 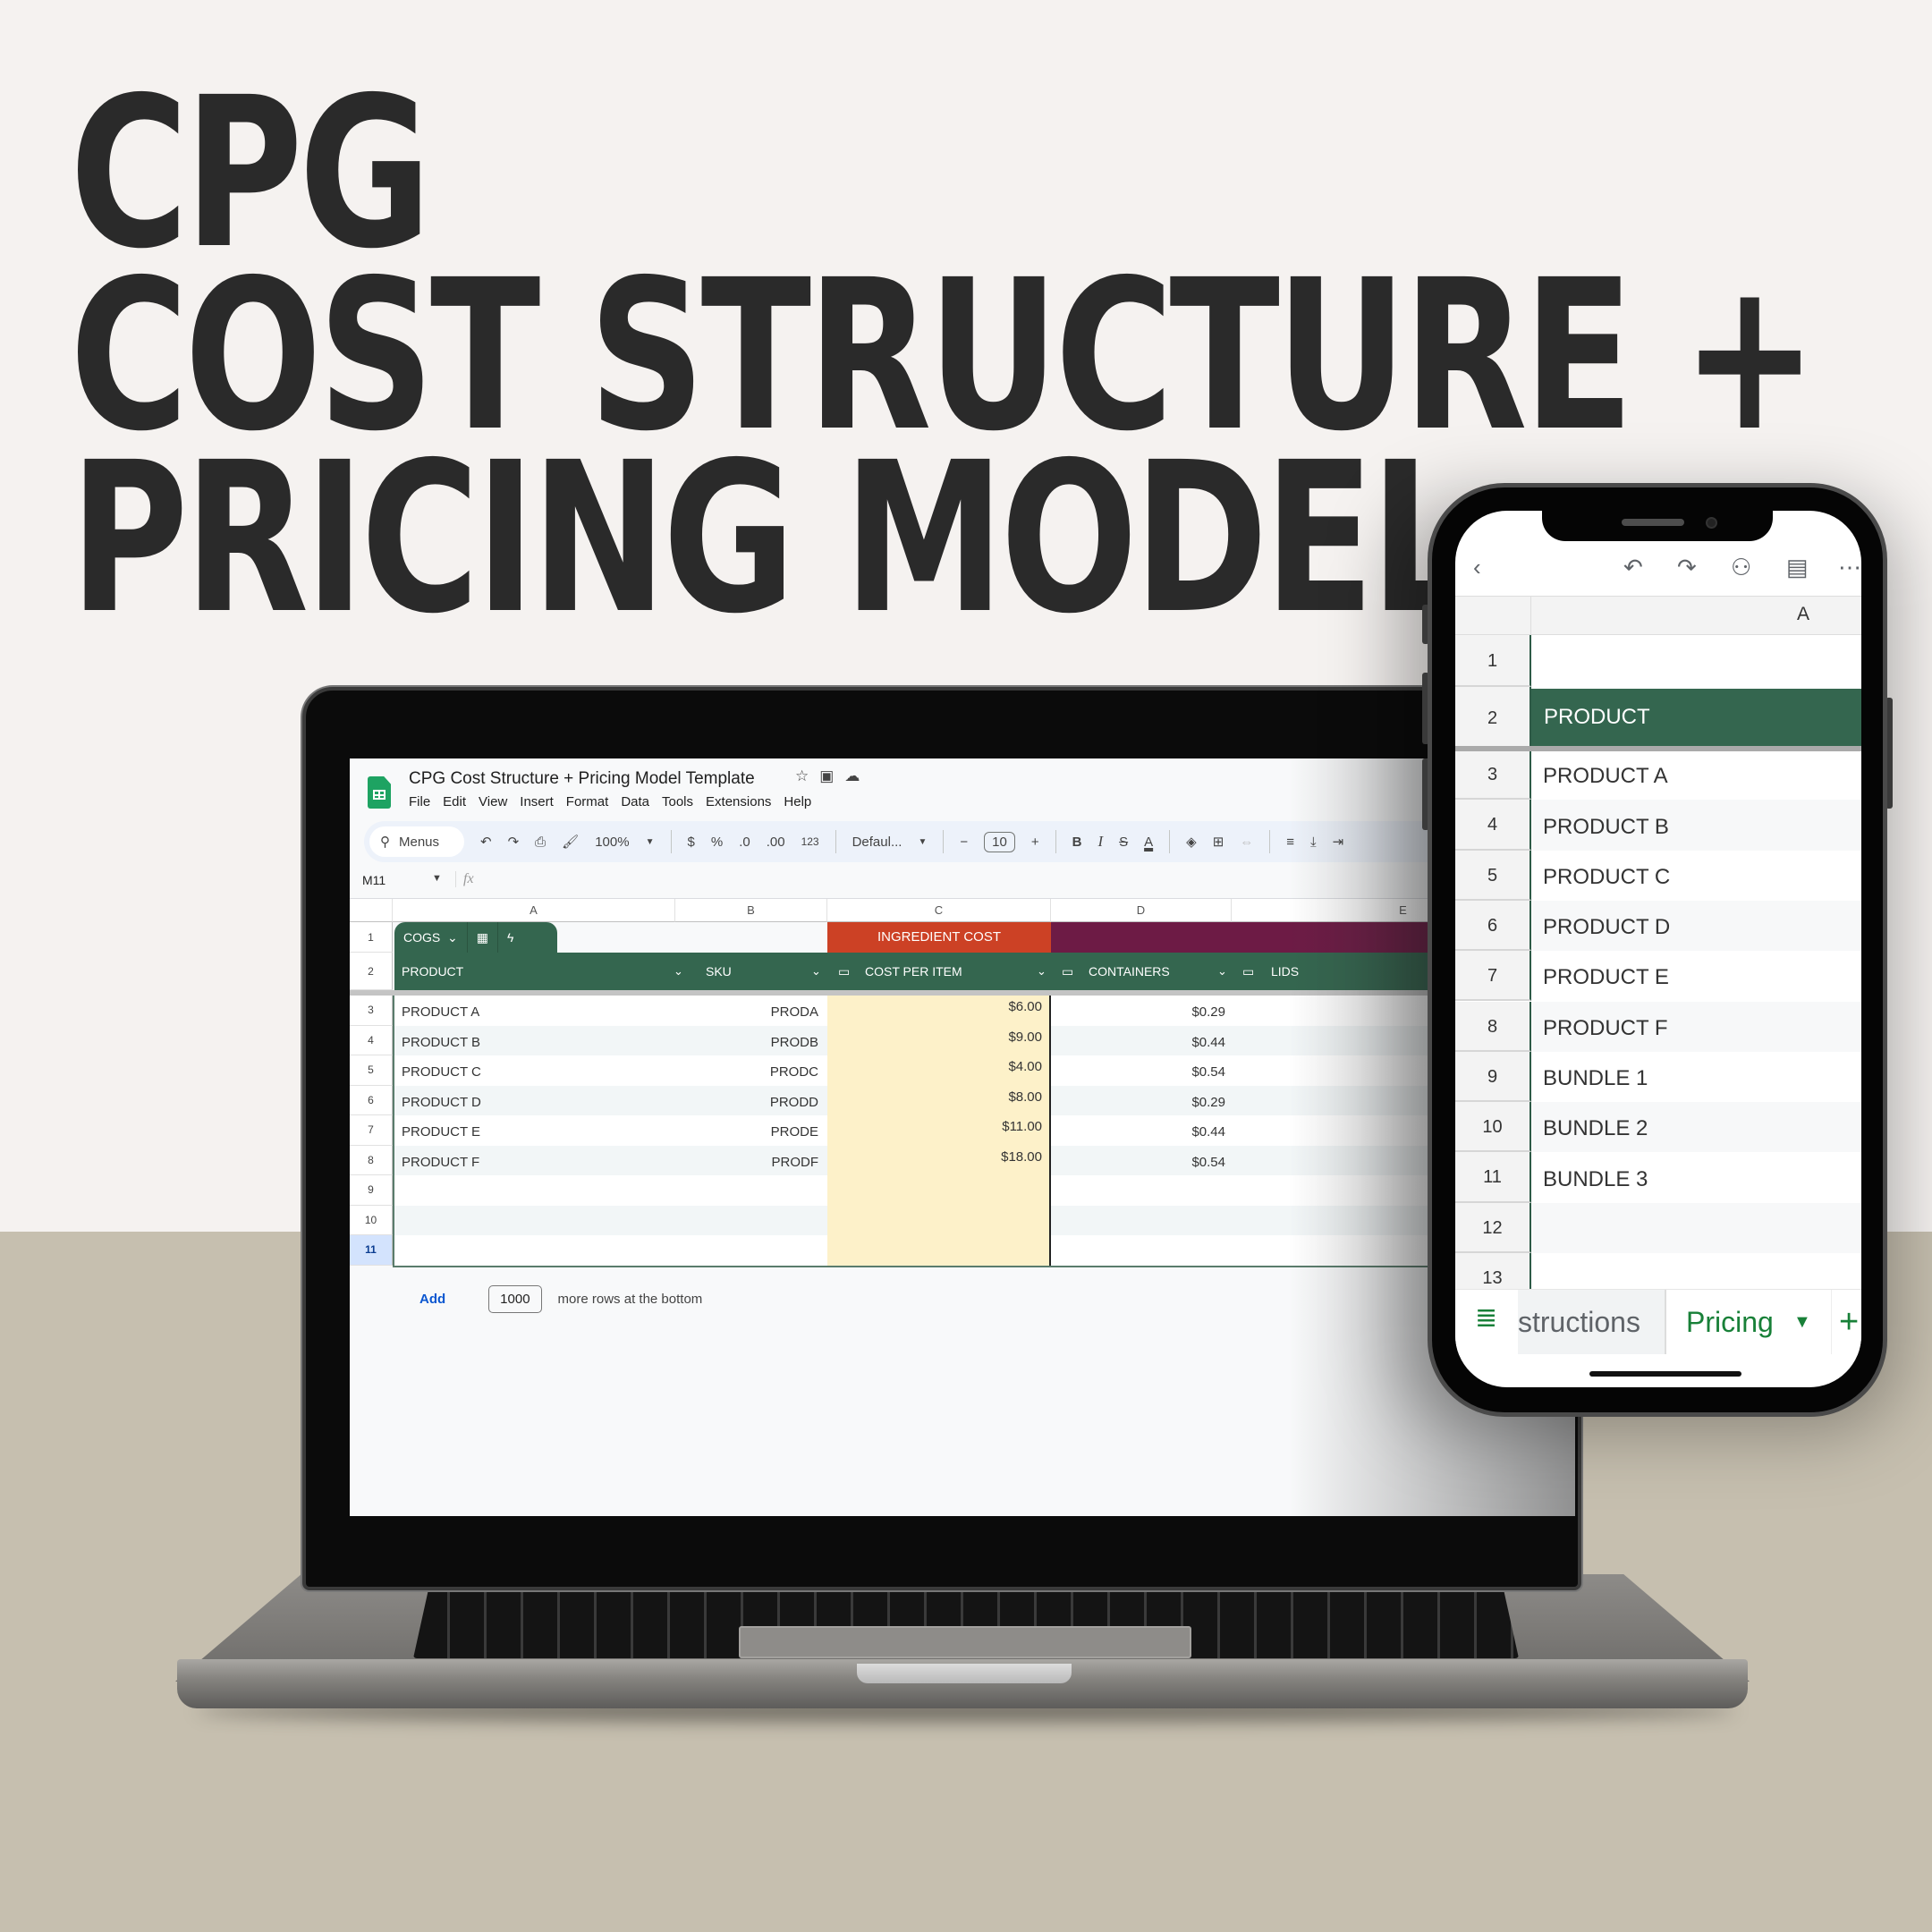 I want to click on phone-row: 6 PRODUCT D, so click(x=1658, y=926).